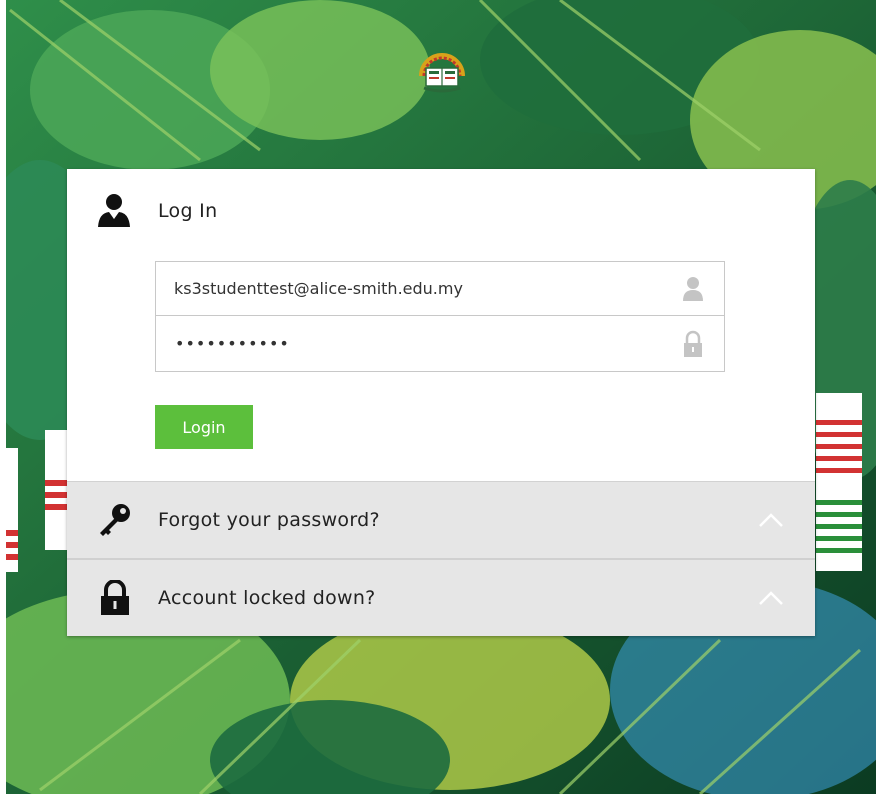 This screenshot has width=876, height=794. What do you see at coordinates (441, 519) in the screenshot?
I see `forgot-password-item: Forgot your password?` at bounding box center [441, 519].